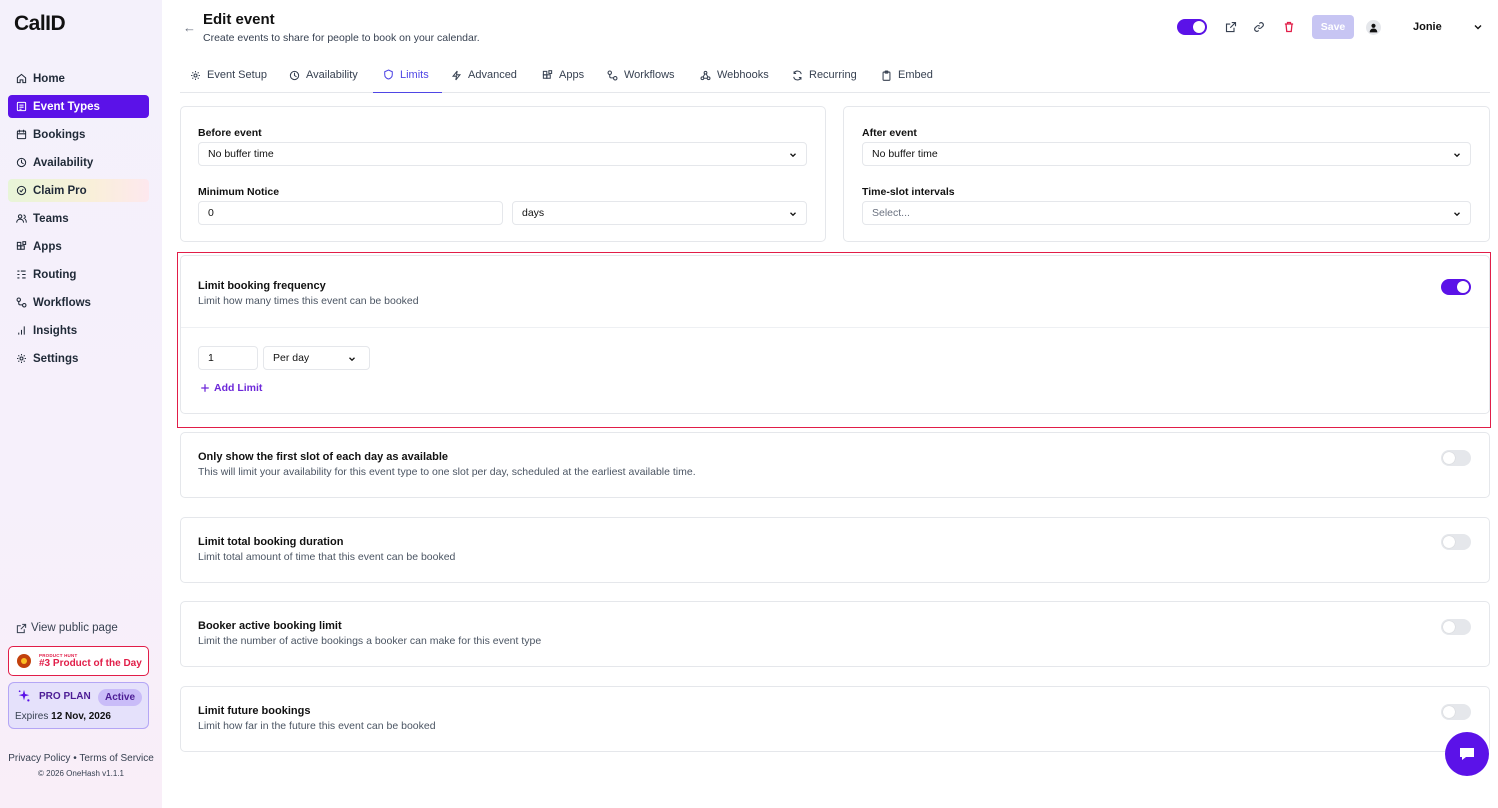  I want to click on future-toggle, so click(1456, 712).